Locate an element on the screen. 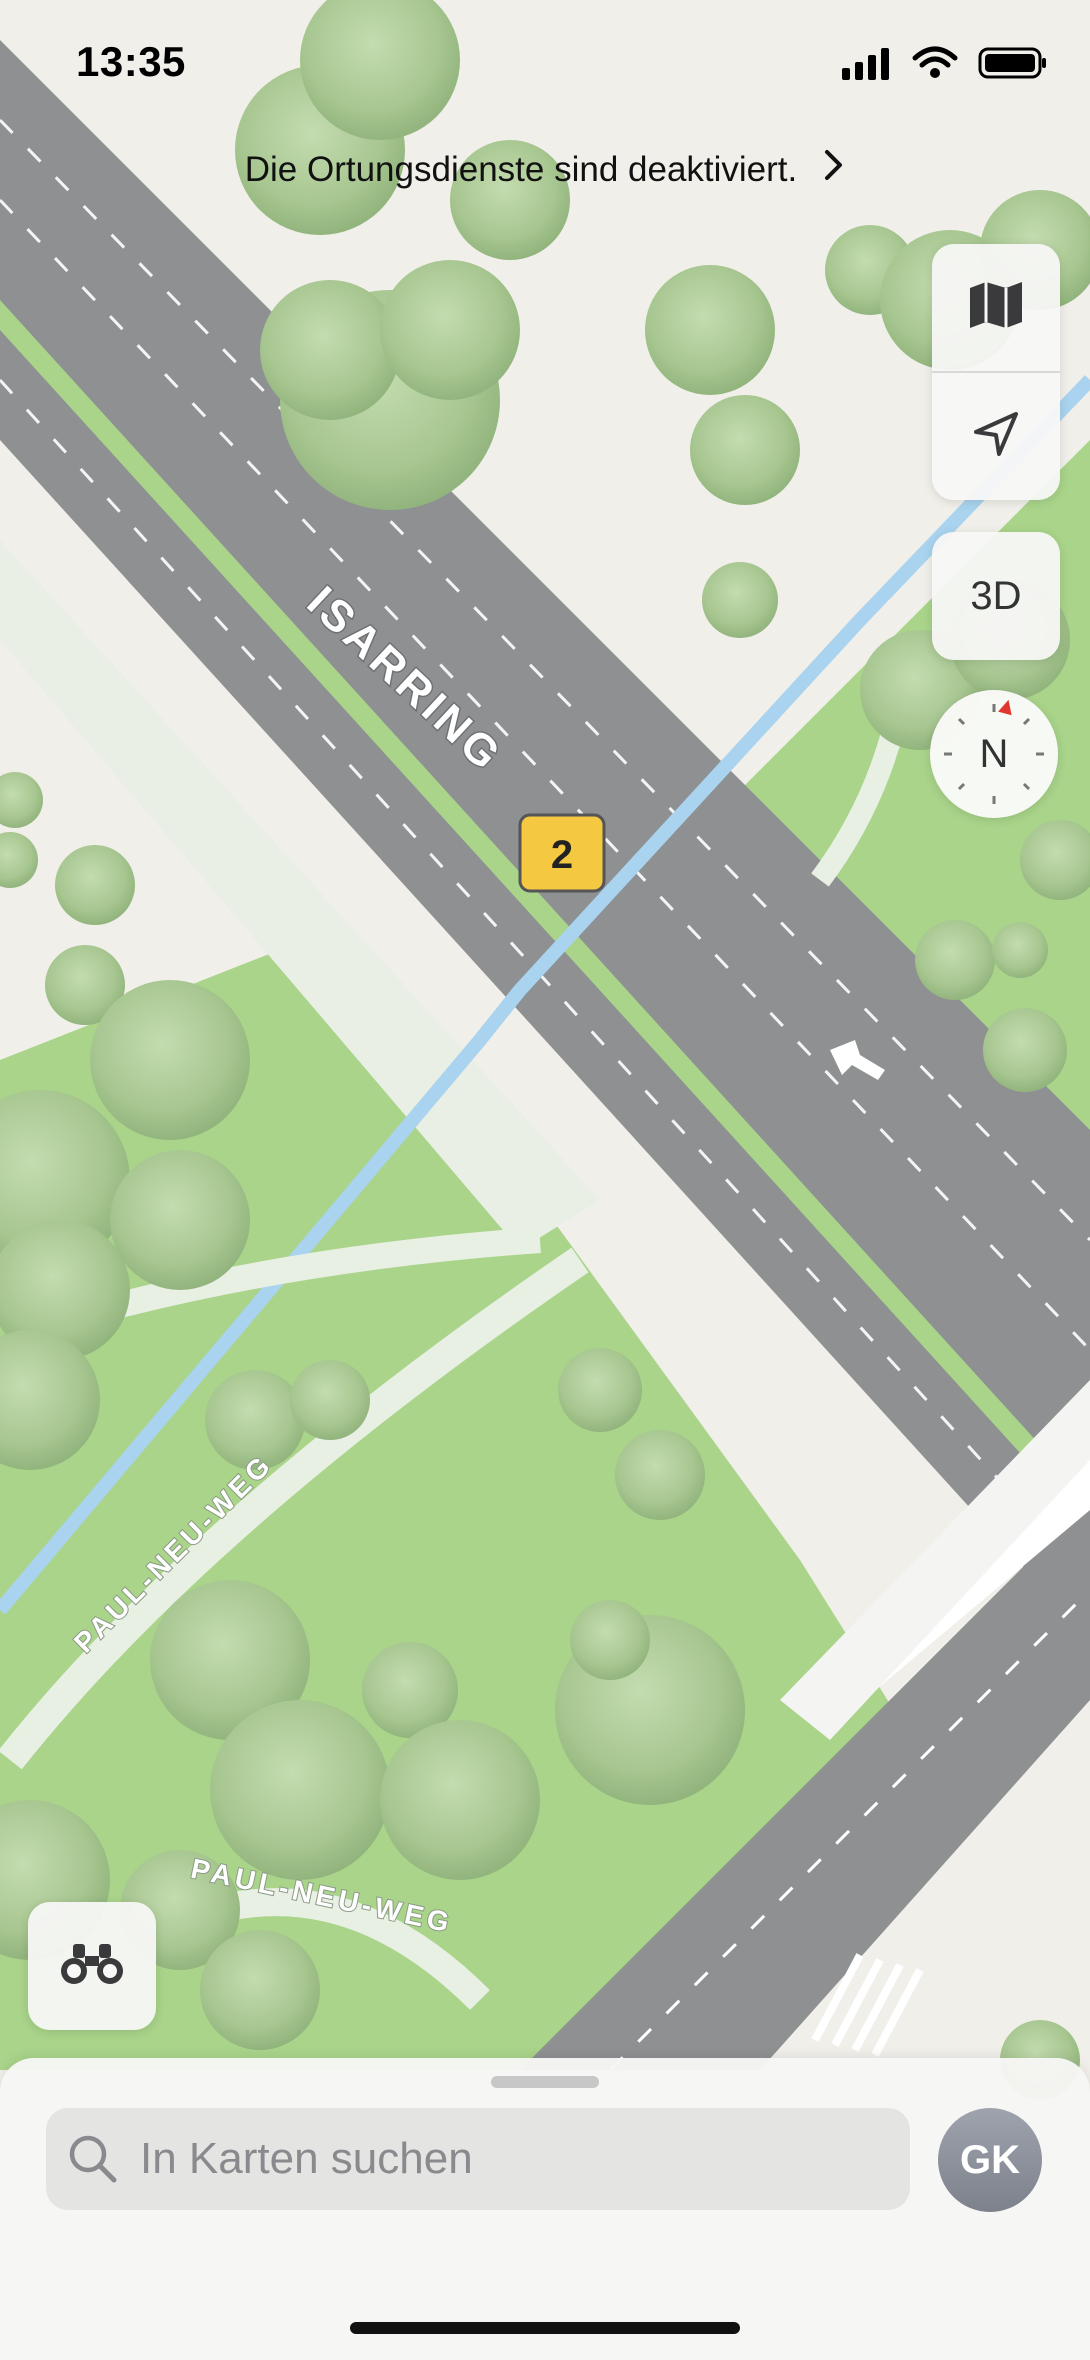  chevron-right-icon is located at coordinates (834, 169).